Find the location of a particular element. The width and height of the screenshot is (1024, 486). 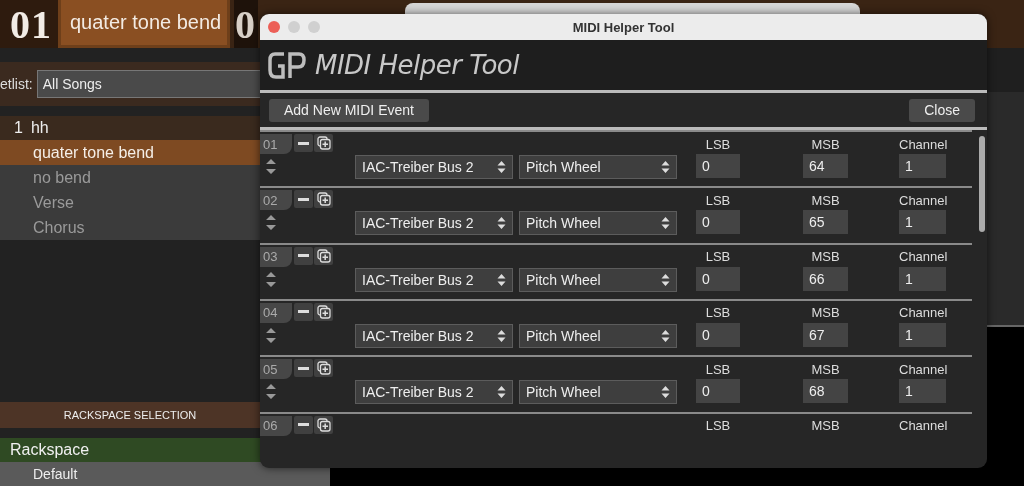

msb-field: 64 is located at coordinates (825, 166).